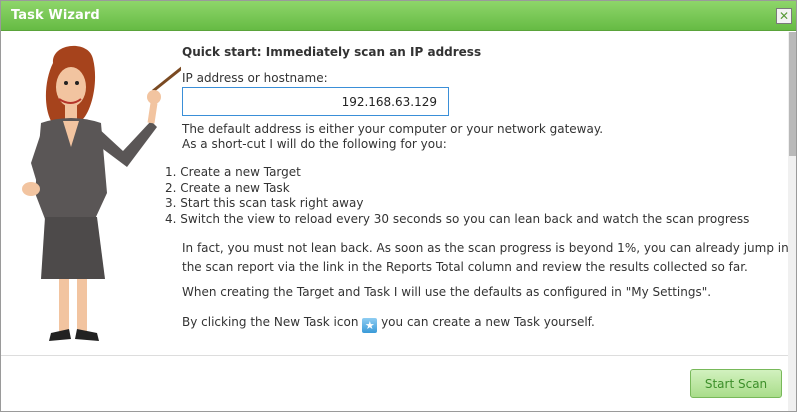 The image size is (797, 412). Describe the element at coordinates (264, 203) in the screenshot. I see `step-item: 3. Start this scan task right away` at that location.